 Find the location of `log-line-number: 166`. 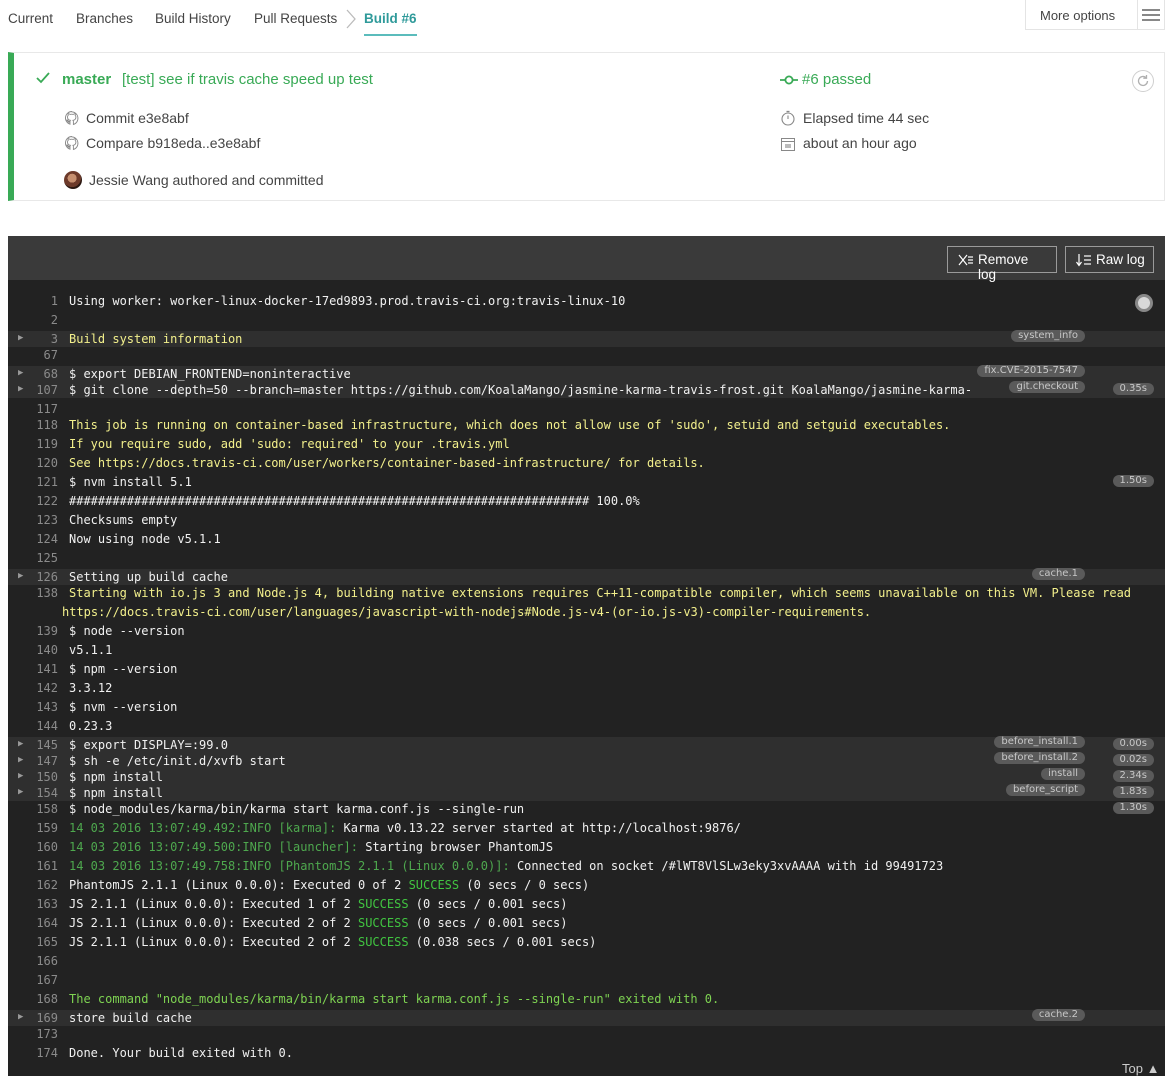

log-line-number: 166 is located at coordinates (47, 961).